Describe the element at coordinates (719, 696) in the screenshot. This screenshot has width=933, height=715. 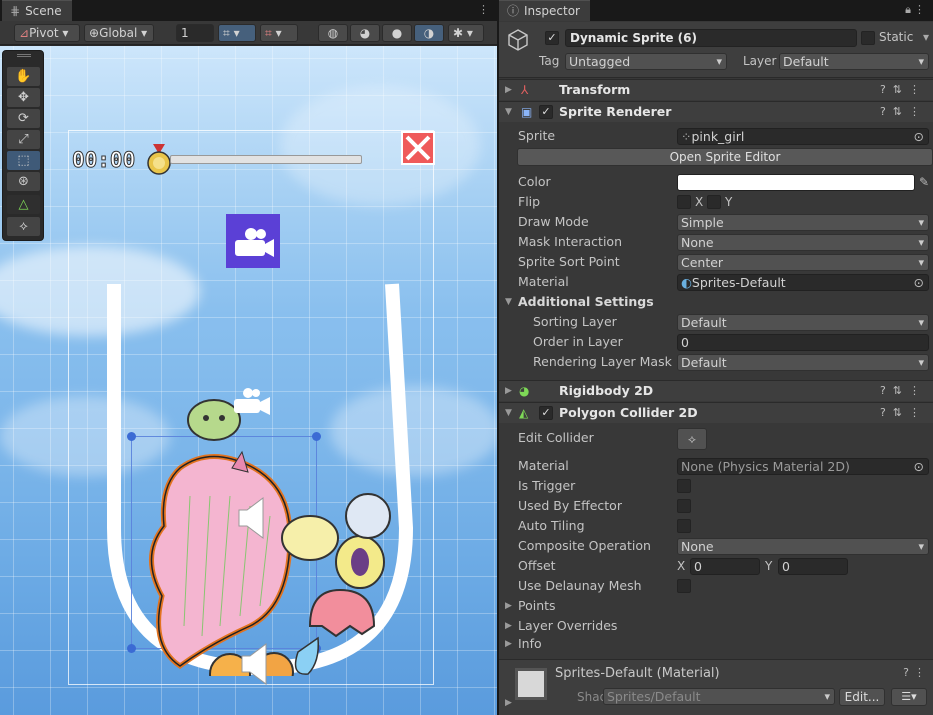
I see `shader-dropdown: Sprites/Default` at that location.